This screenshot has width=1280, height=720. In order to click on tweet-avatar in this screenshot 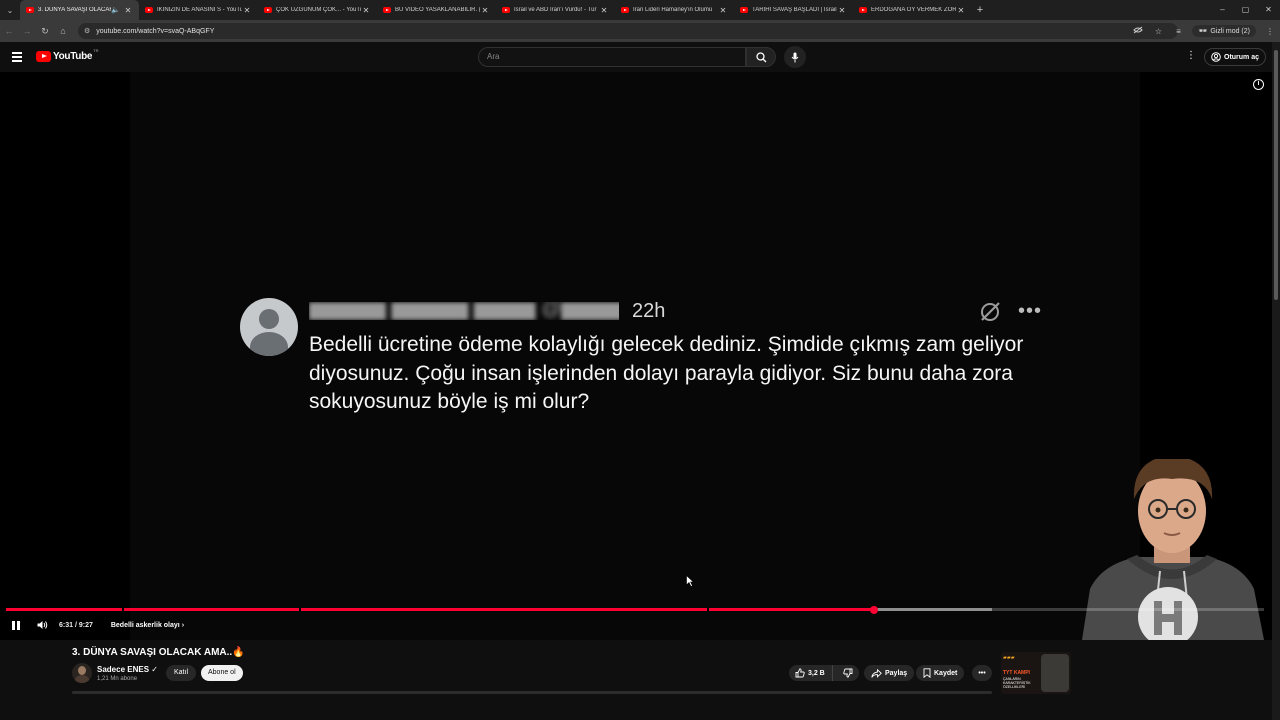, I will do `click(269, 327)`.